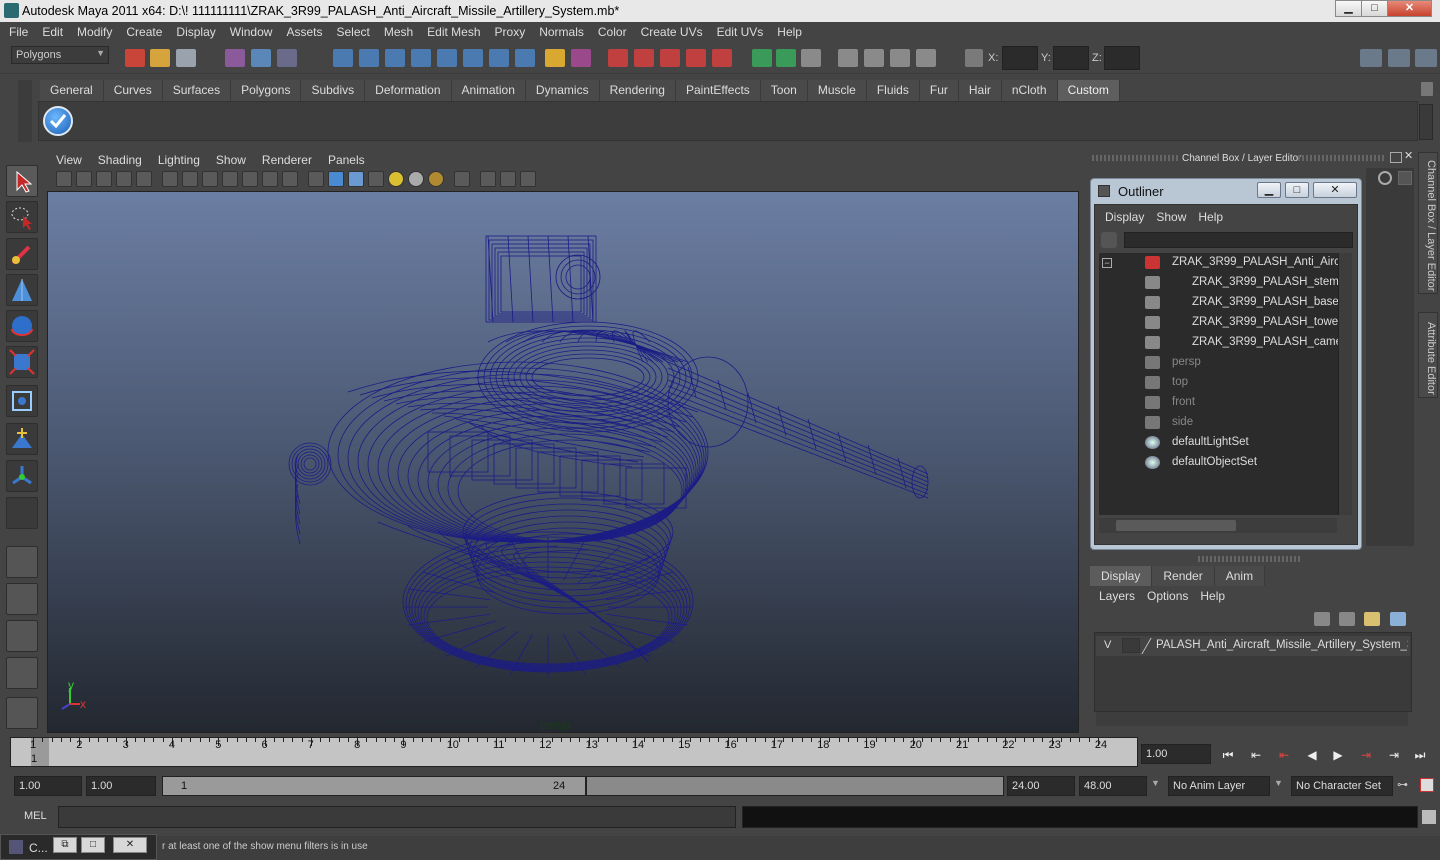  I want to click on snap-grid-icon, so click(343, 58).